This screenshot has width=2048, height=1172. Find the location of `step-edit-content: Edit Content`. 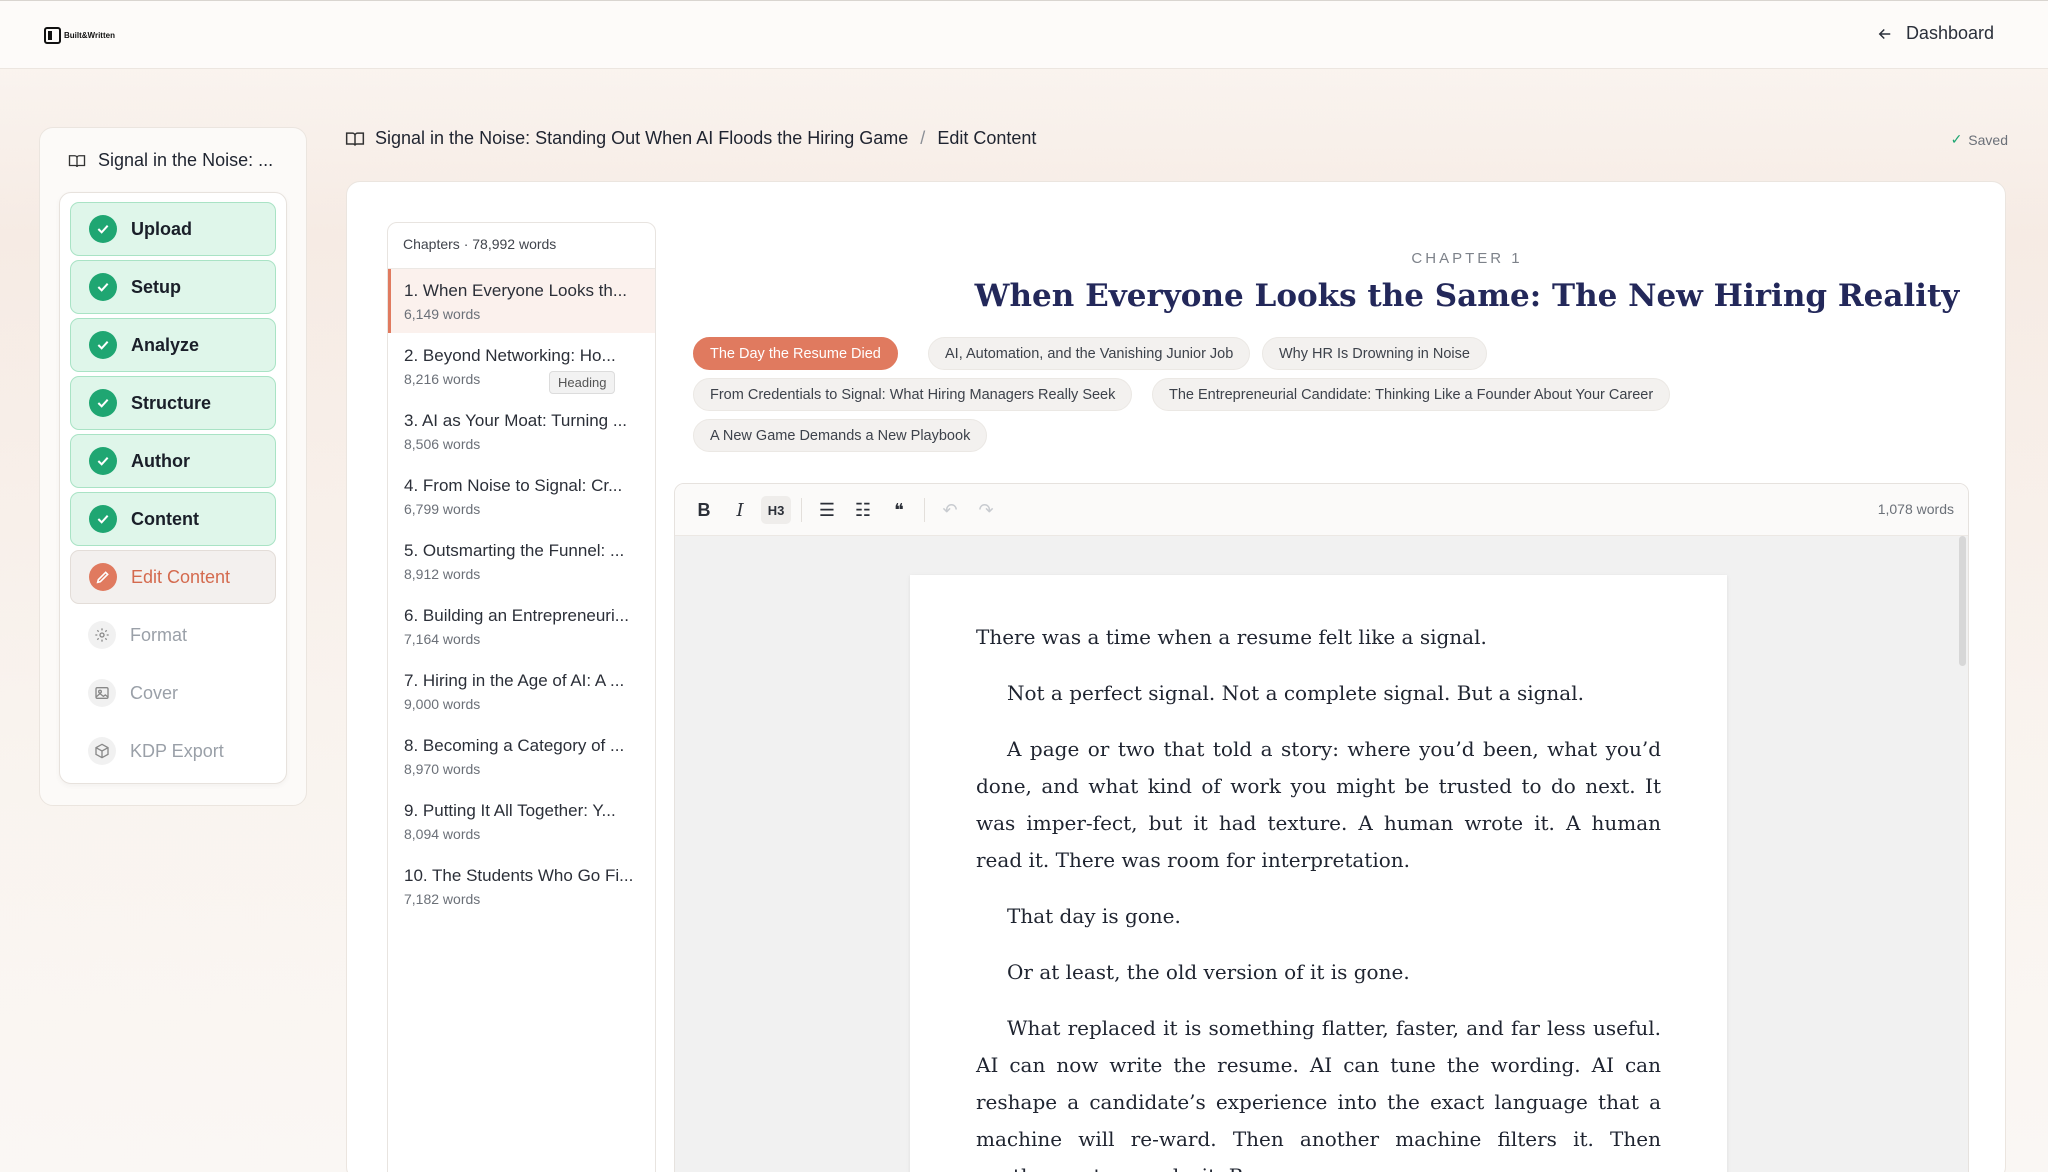

step-edit-content: Edit Content is located at coordinates (173, 577).